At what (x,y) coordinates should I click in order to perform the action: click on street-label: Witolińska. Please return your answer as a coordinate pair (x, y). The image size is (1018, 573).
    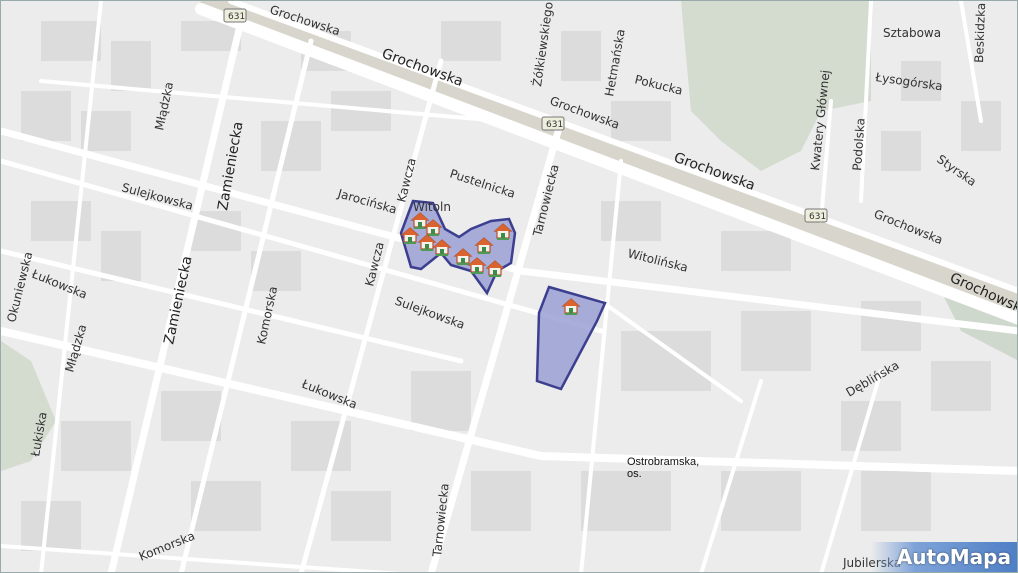
    Looking at the image, I should click on (657, 260).